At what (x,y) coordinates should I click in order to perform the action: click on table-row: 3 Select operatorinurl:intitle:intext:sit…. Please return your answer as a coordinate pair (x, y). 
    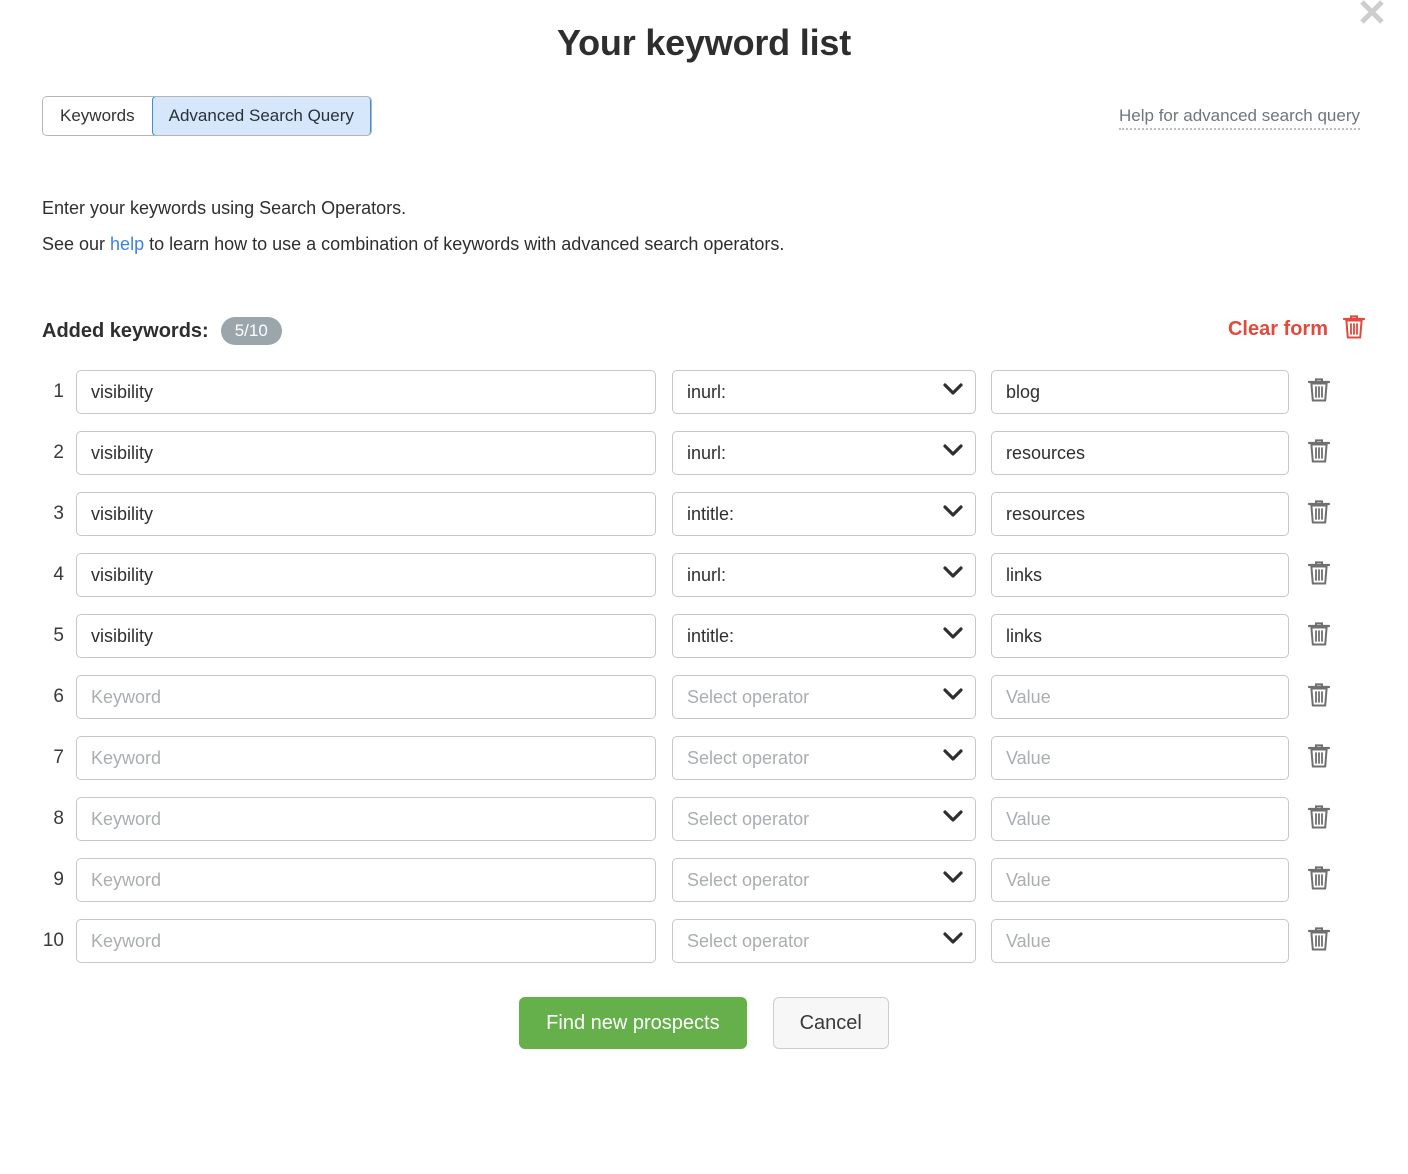
    Looking at the image, I should click on (704, 514).